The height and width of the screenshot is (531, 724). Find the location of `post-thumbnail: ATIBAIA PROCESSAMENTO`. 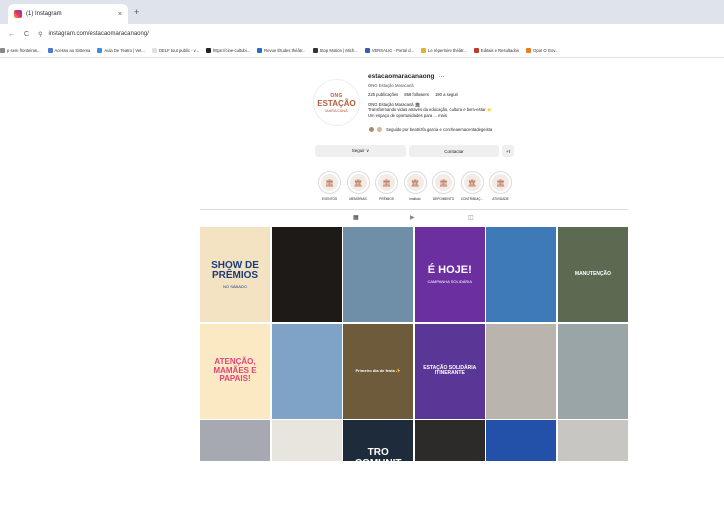

post-thumbnail: ATIBAIA PROCESSAMENTO is located at coordinates (306, 440).